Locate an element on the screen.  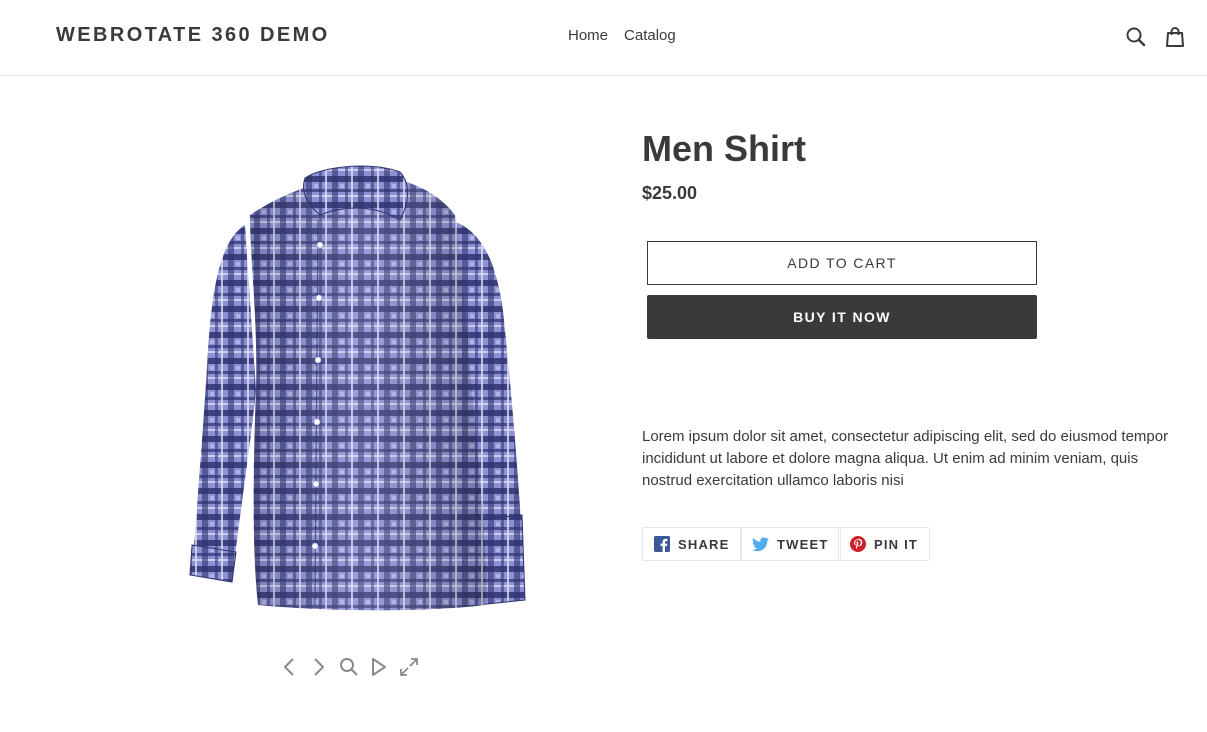
site-logo: WEBROTATE 360 DEMO is located at coordinates (193, 35).